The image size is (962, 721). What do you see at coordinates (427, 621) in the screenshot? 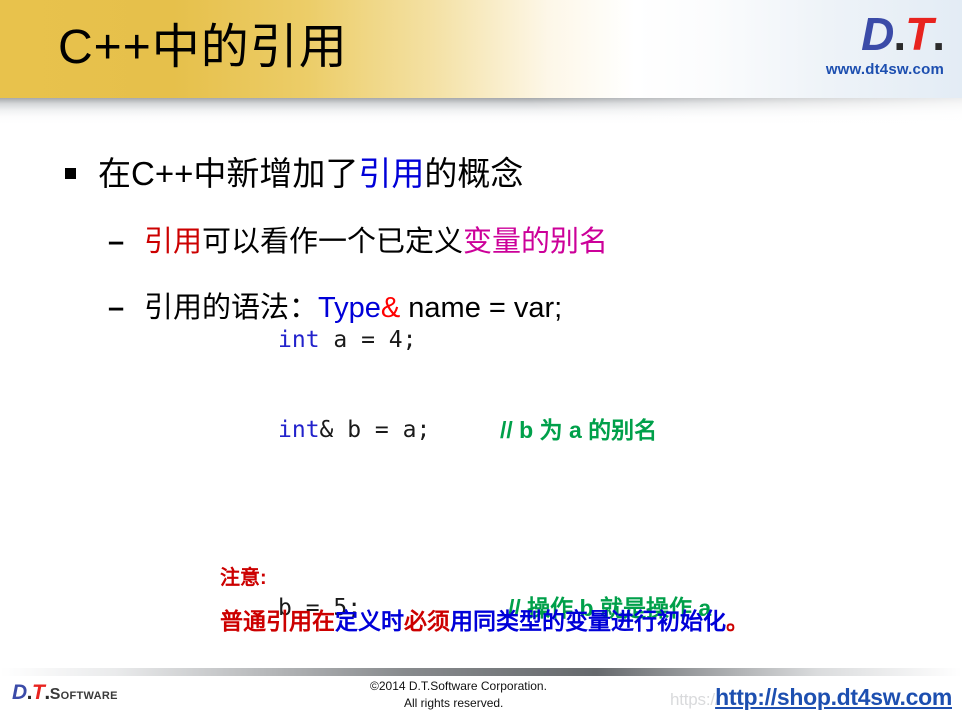
I see `note-seg3: 必须` at bounding box center [427, 621].